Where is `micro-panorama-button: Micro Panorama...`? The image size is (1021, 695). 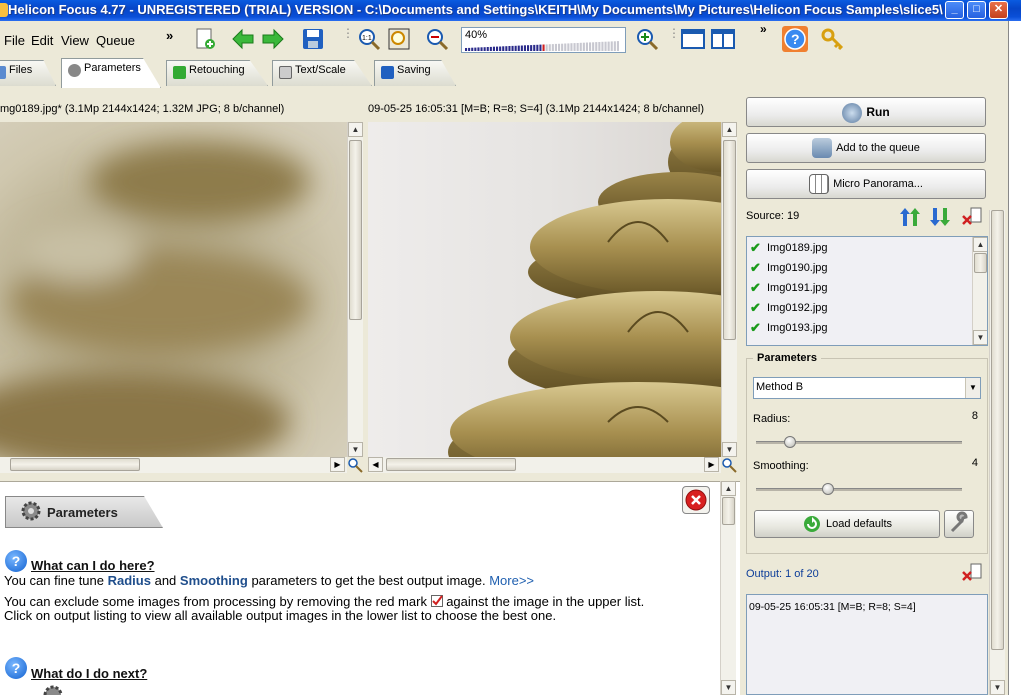
micro-panorama-button: Micro Panorama... is located at coordinates (866, 184).